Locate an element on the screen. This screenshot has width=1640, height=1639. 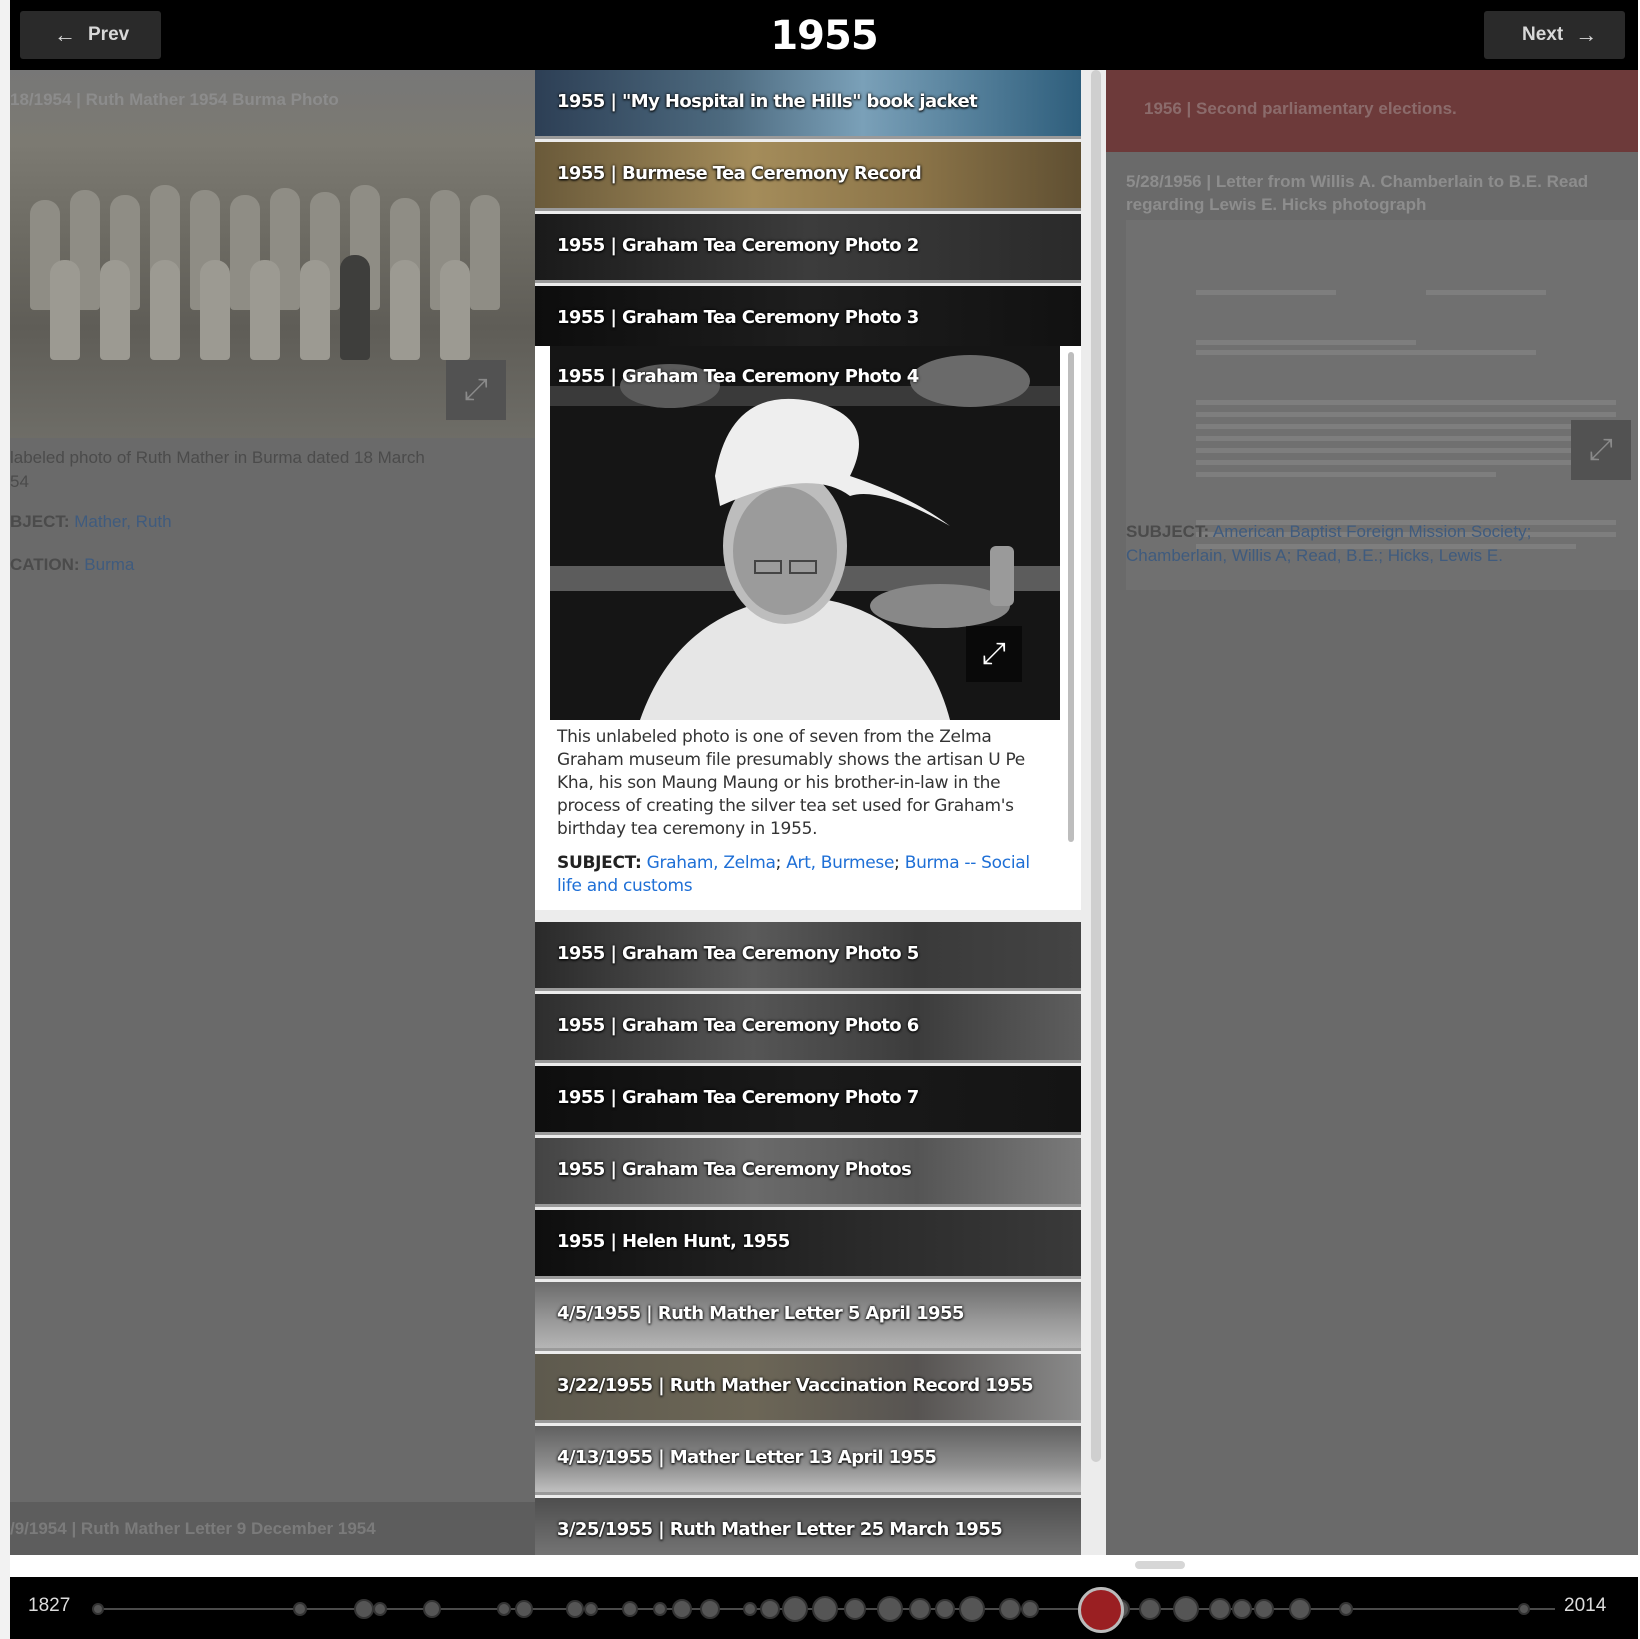
year-title: 1955 is located at coordinates (824, 36).